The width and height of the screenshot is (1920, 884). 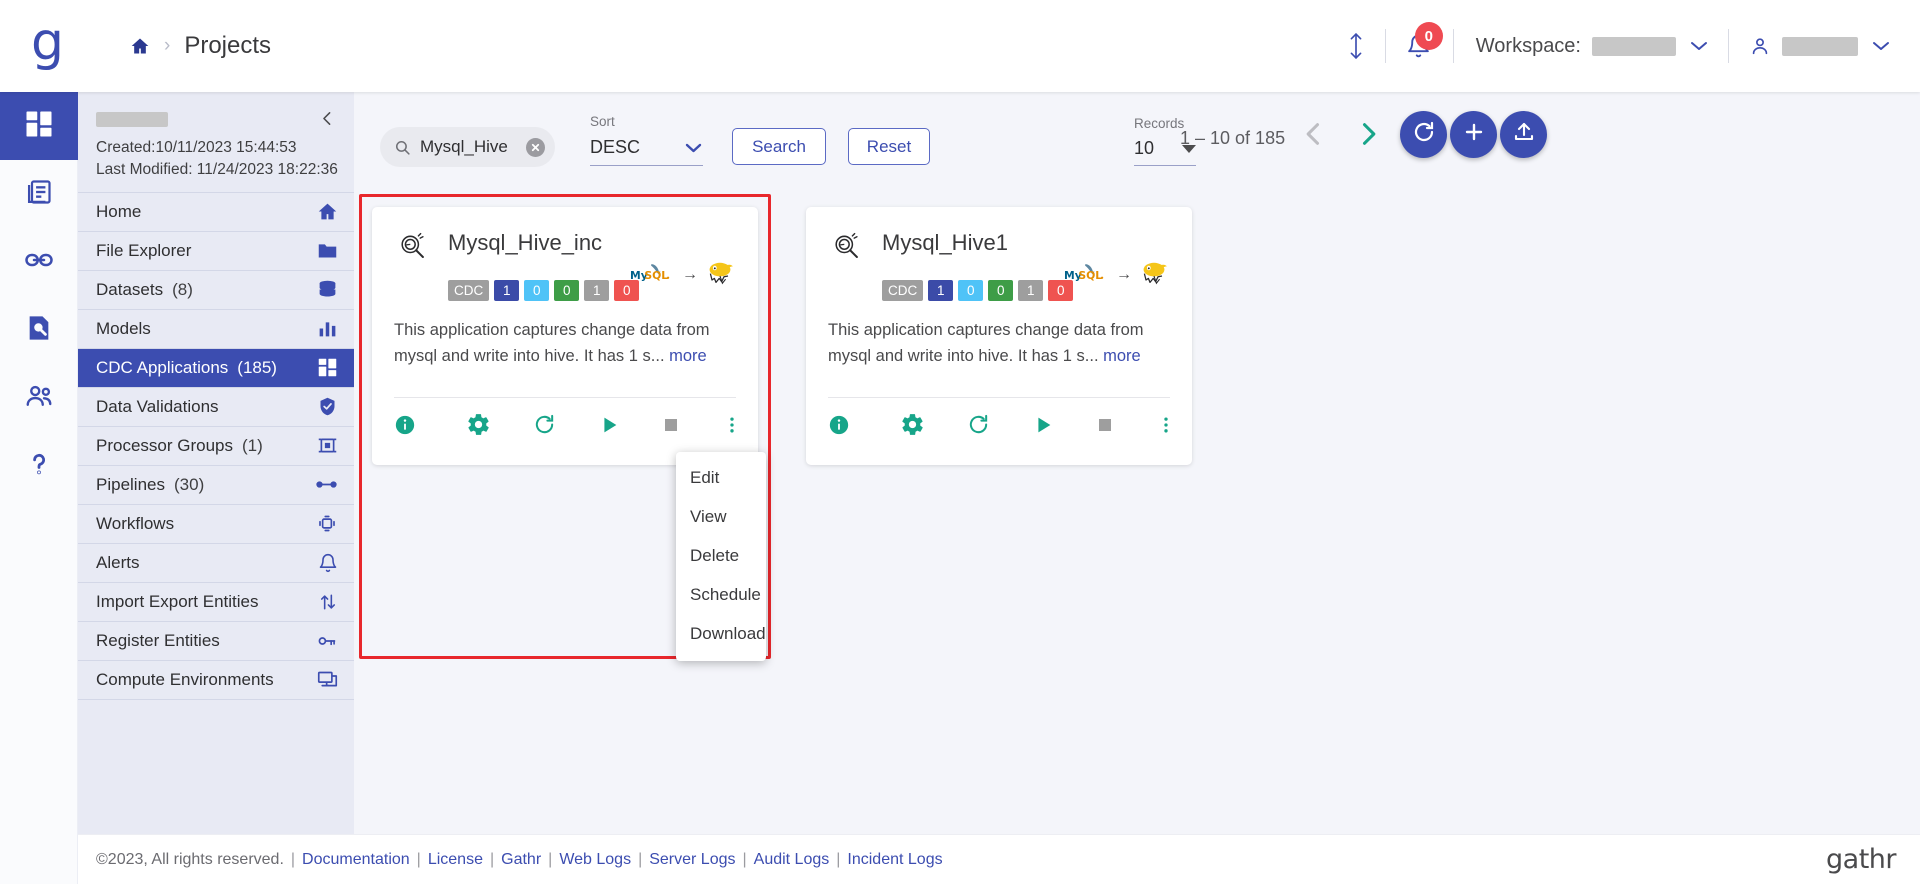 I want to click on sidebar-item-pipelines: Pipelines (30), so click(x=216, y=485).